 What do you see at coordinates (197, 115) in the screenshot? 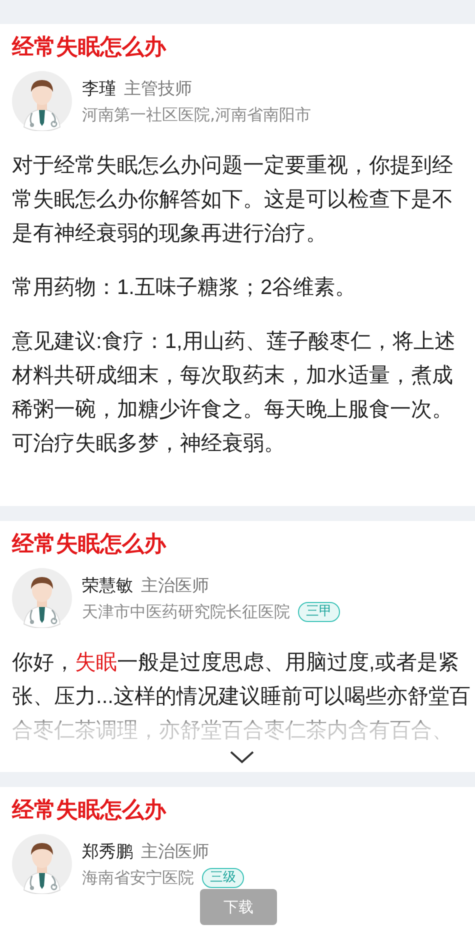
I see `hospital-name: 河南第一社区医院,河南省南阳市` at bounding box center [197, 115].